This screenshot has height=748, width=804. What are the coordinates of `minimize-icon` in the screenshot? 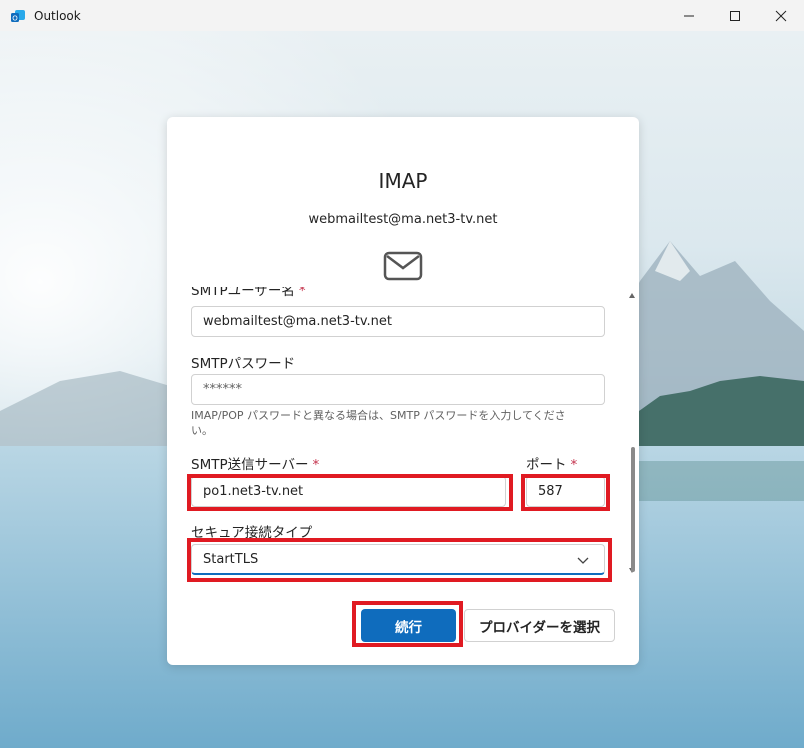 It's located at (689, 15).